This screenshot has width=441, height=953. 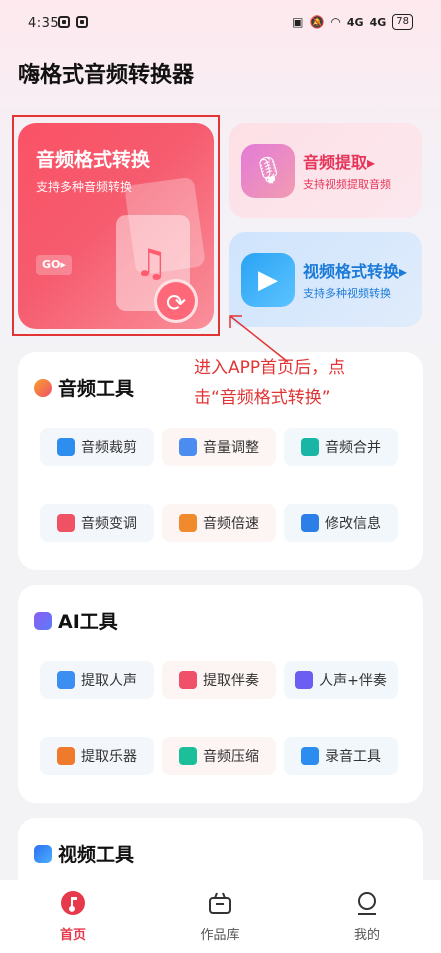 What do you see at coordinates (231, 524) in the screenshot?
I see `tool-label: 音频倍速` at bounding box center [231, 524].